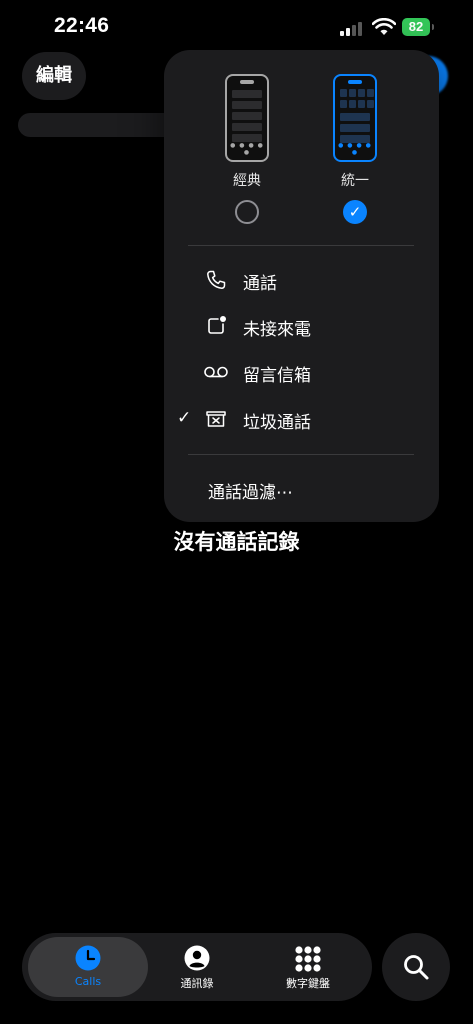 The height and width of the screenshot is (1024, 473). I want to click on tab-label: 數字鍵盤, so click(308, 983).